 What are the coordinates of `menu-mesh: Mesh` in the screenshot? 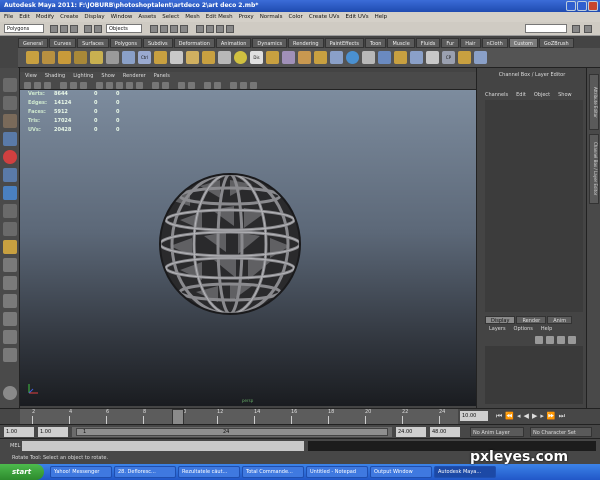 It's located at (192, 17).